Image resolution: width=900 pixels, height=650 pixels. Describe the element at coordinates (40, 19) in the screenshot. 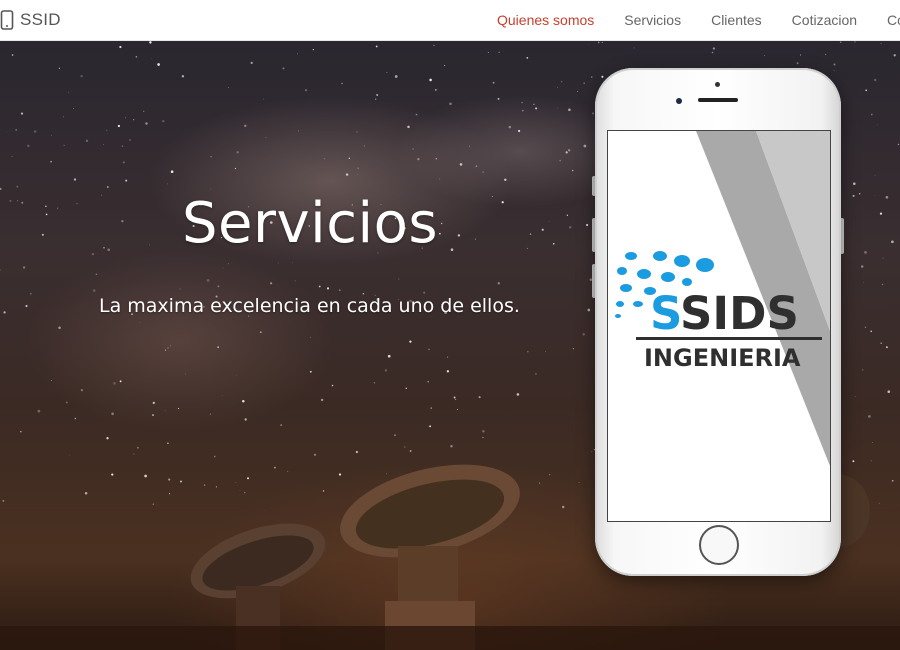

I see `brand-name: SSID` at that location.